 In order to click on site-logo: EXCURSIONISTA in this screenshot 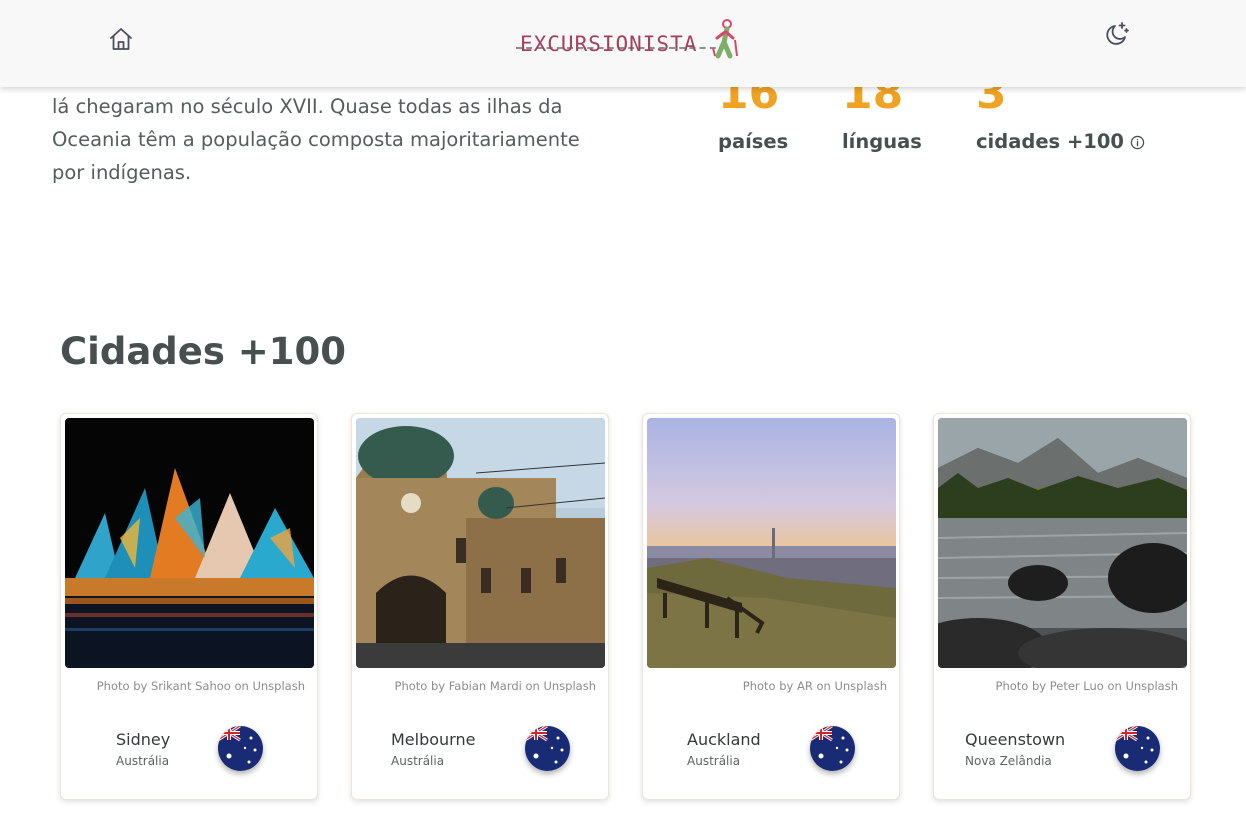, I will do `click(632, 39)`.